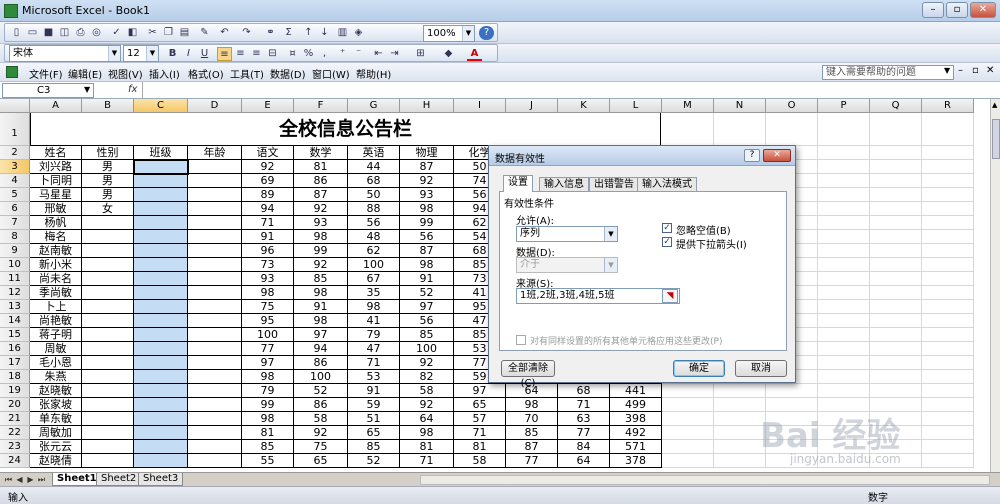  I want to click on collapse-dialog-icon: ◥, so click(670, 296).